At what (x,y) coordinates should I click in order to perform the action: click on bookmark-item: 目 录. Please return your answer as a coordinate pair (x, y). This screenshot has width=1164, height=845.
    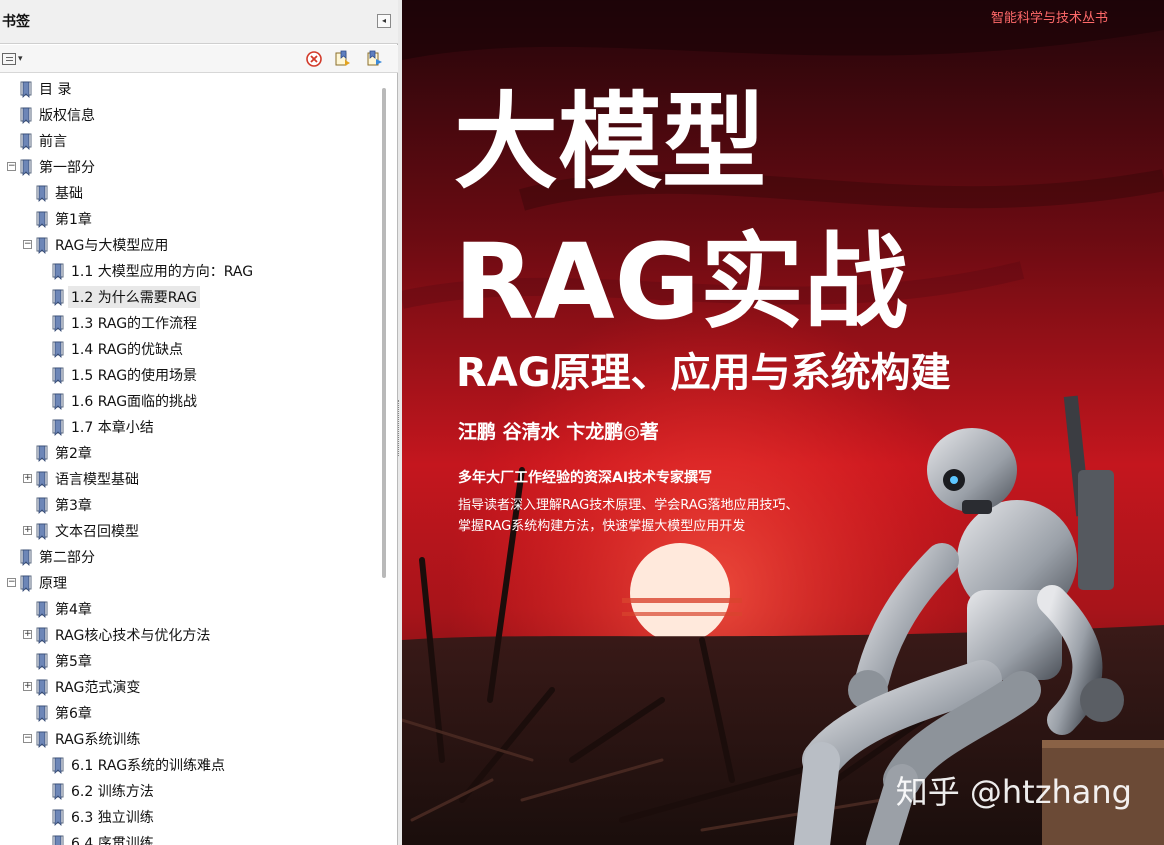
    Looking at the image, I should click on (47, 89).